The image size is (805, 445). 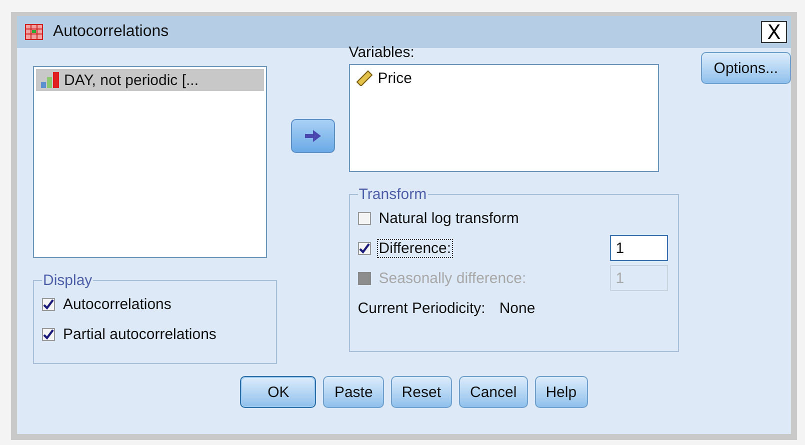 What do you see at coordinates (278, 392) in the screenshot?
I see `dialog-button: OK` at bounding box center [278, 392].